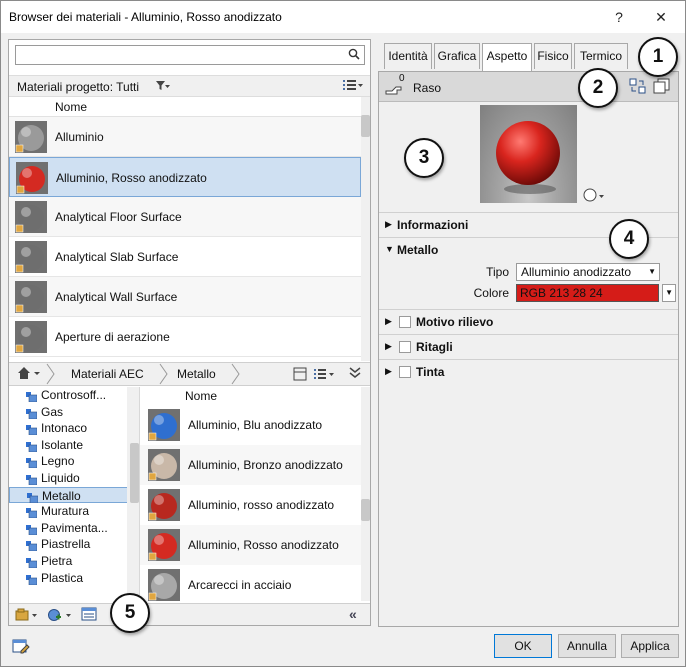 Image resolution: width=686 pixels, height=667 pixels. I want to click on section-motivo-rilievo: ▶ Motivo rilievo, so click(528, 321).